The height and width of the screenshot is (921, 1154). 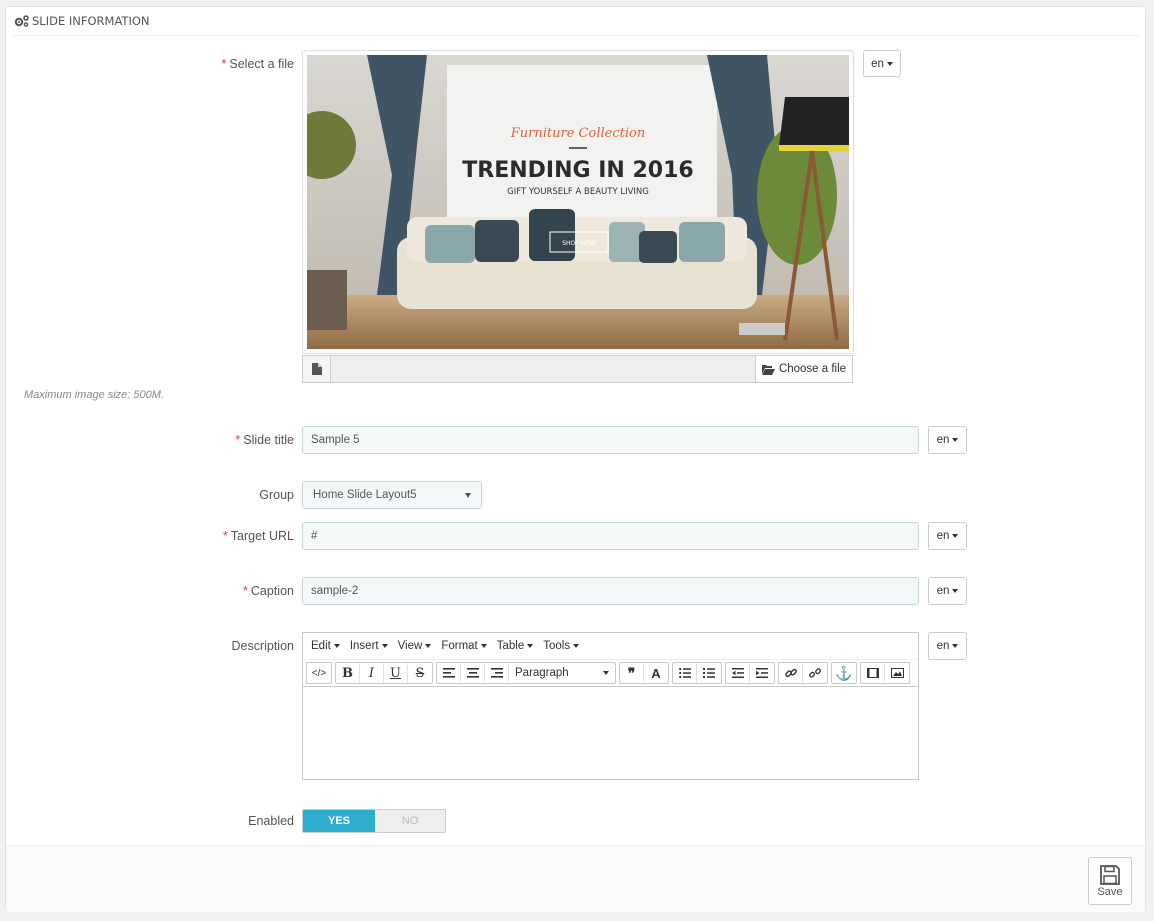 What do you see at coordinates (610, 734) in the screenshot?
I see `editor-content-area` at bounding box center [610, 734].